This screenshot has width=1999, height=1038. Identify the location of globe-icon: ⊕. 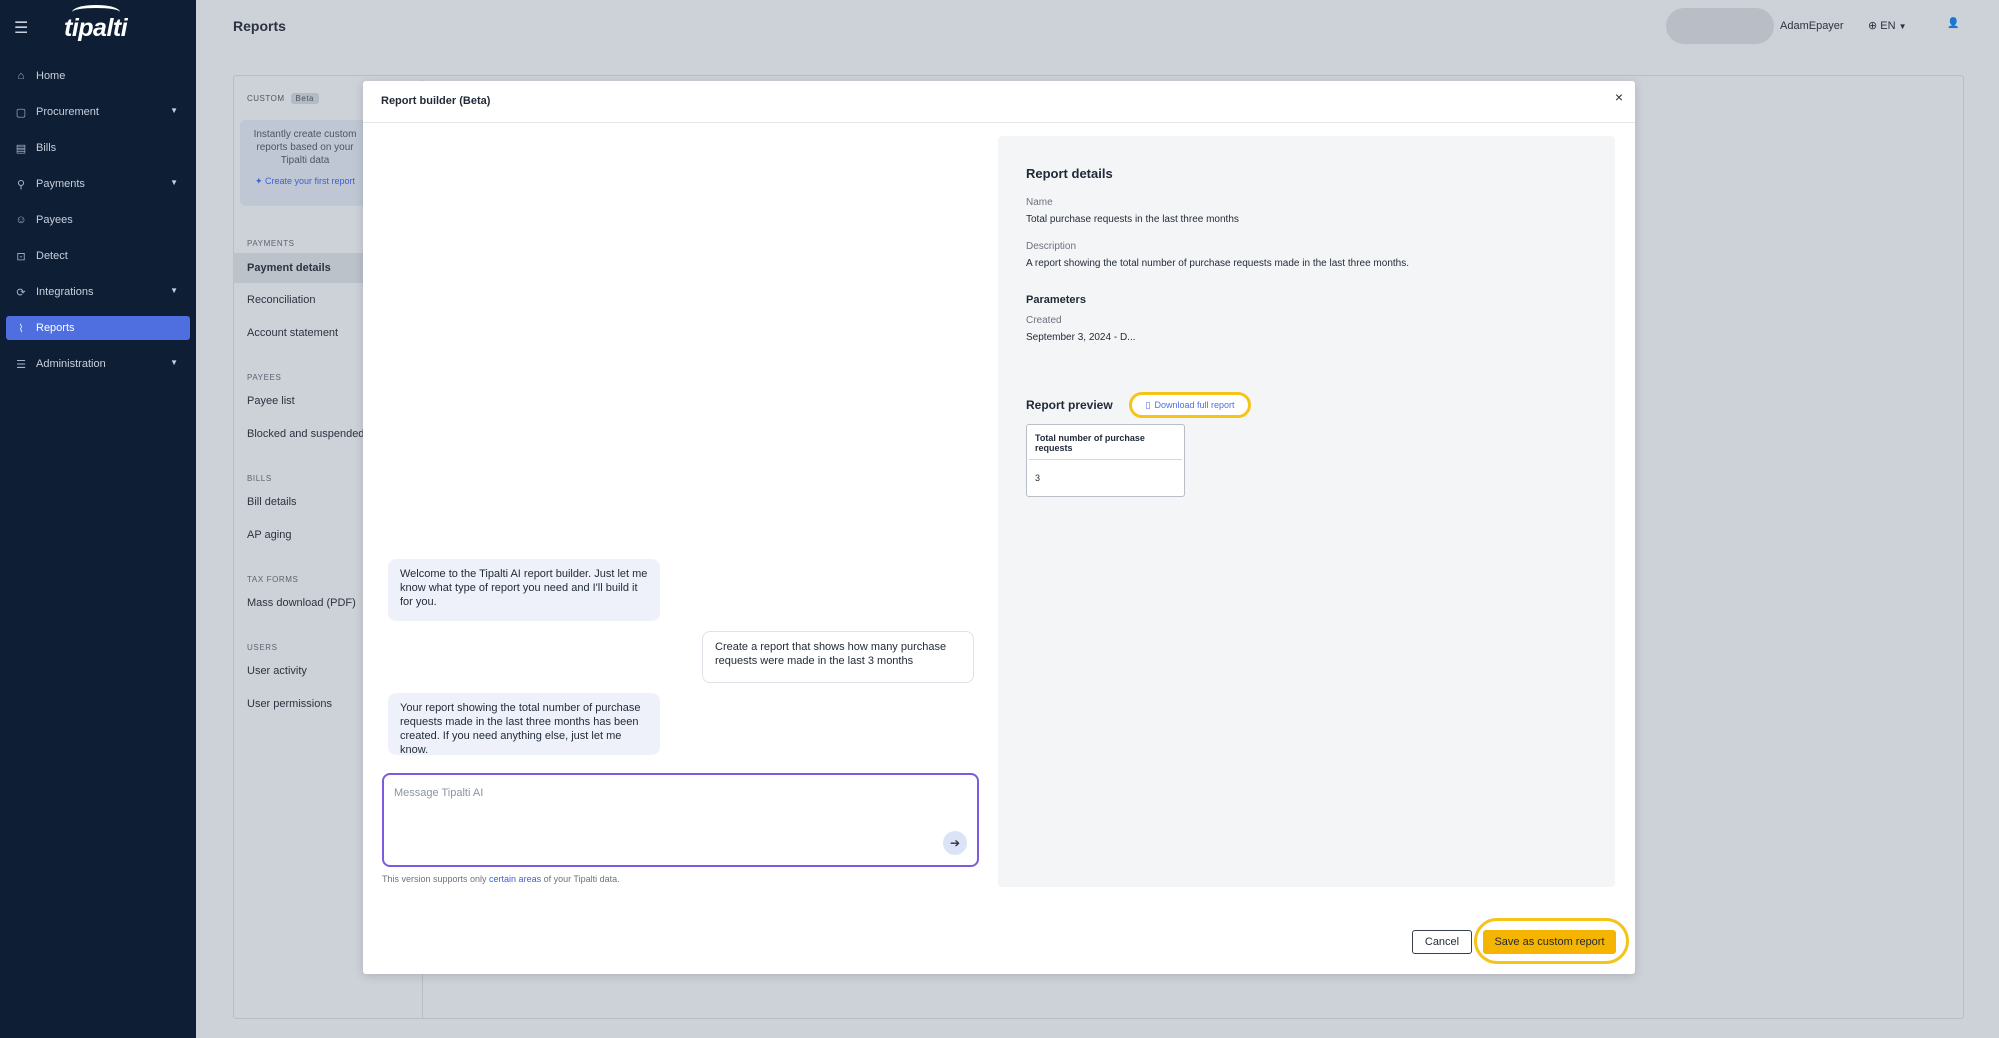
(1873, 26).